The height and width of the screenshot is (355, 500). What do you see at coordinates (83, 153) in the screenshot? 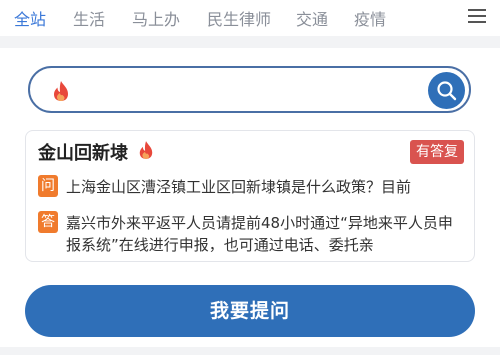
I see `card-title: 金山回新埭` at bounding box center [83, 153].